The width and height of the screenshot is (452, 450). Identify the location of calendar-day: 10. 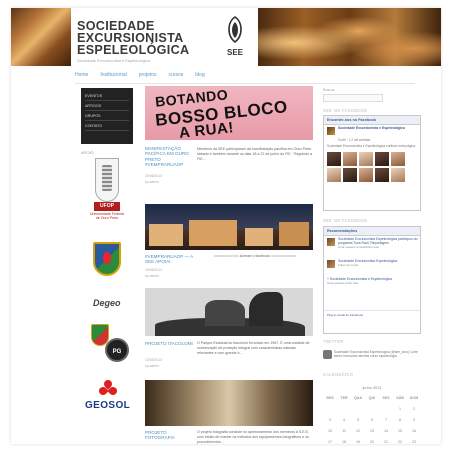
(330, 431).